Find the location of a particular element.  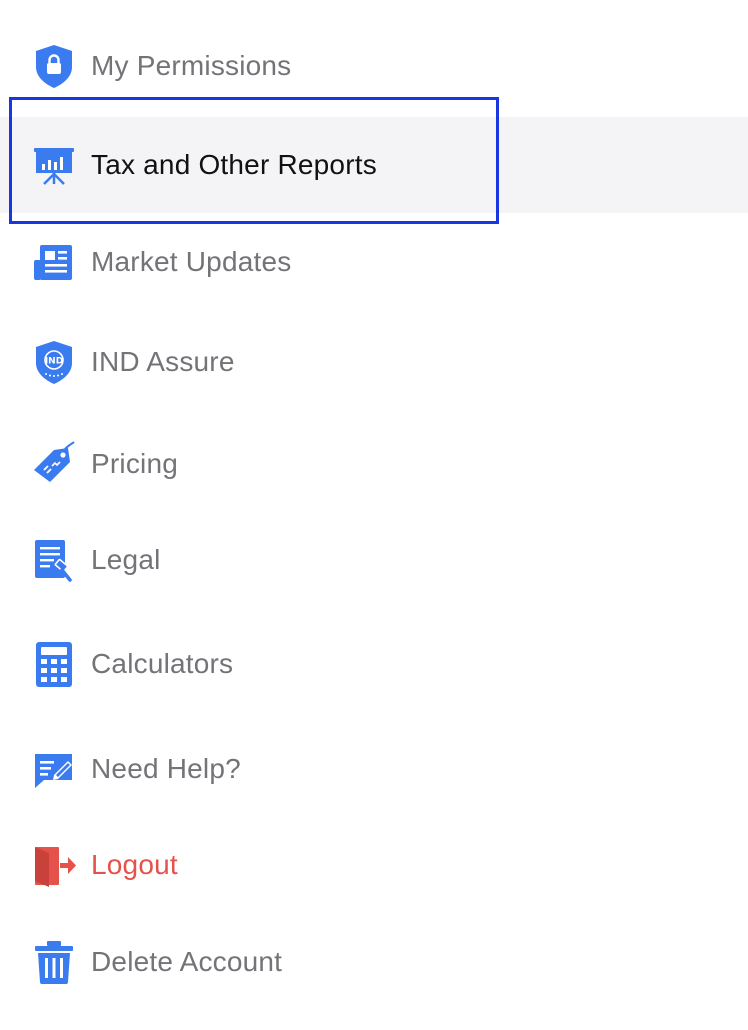

menu-item-legal: Legal is located at coordinates (374, 560).